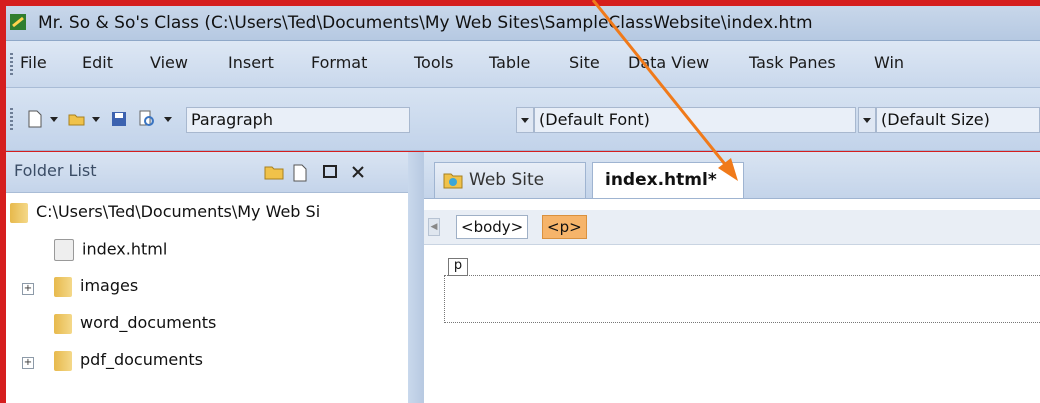 The height and width of the screenshot is (403, 1040). I want to click on tag-scroll-left-icon: ◀, so click(434, 227).